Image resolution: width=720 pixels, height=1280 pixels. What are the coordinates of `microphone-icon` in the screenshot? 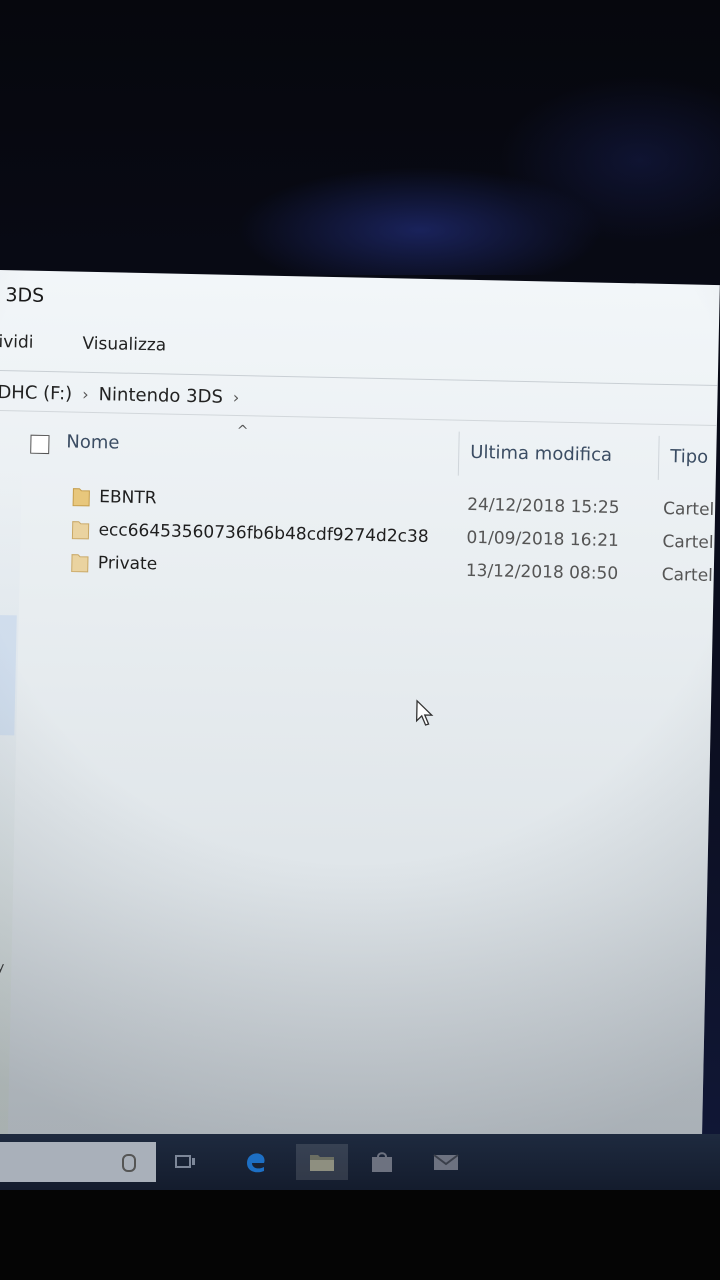 It's located at (129, 1163).